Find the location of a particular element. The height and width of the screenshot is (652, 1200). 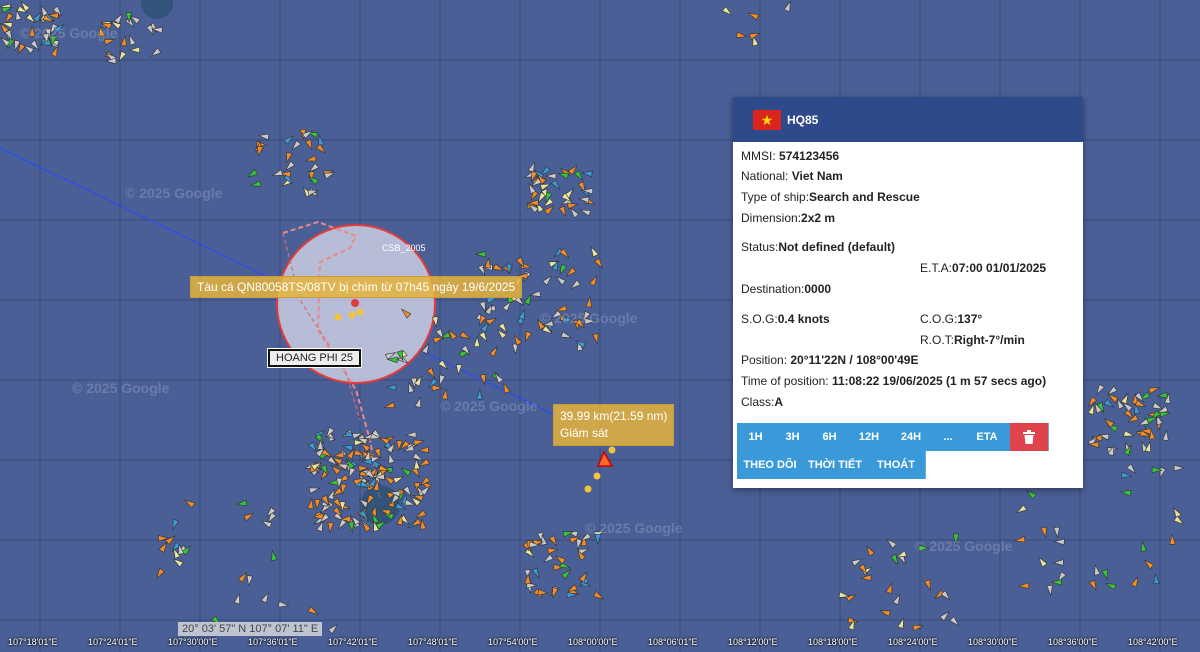

vessel-label: CSB_2005 is located at coordinates (404, 248).